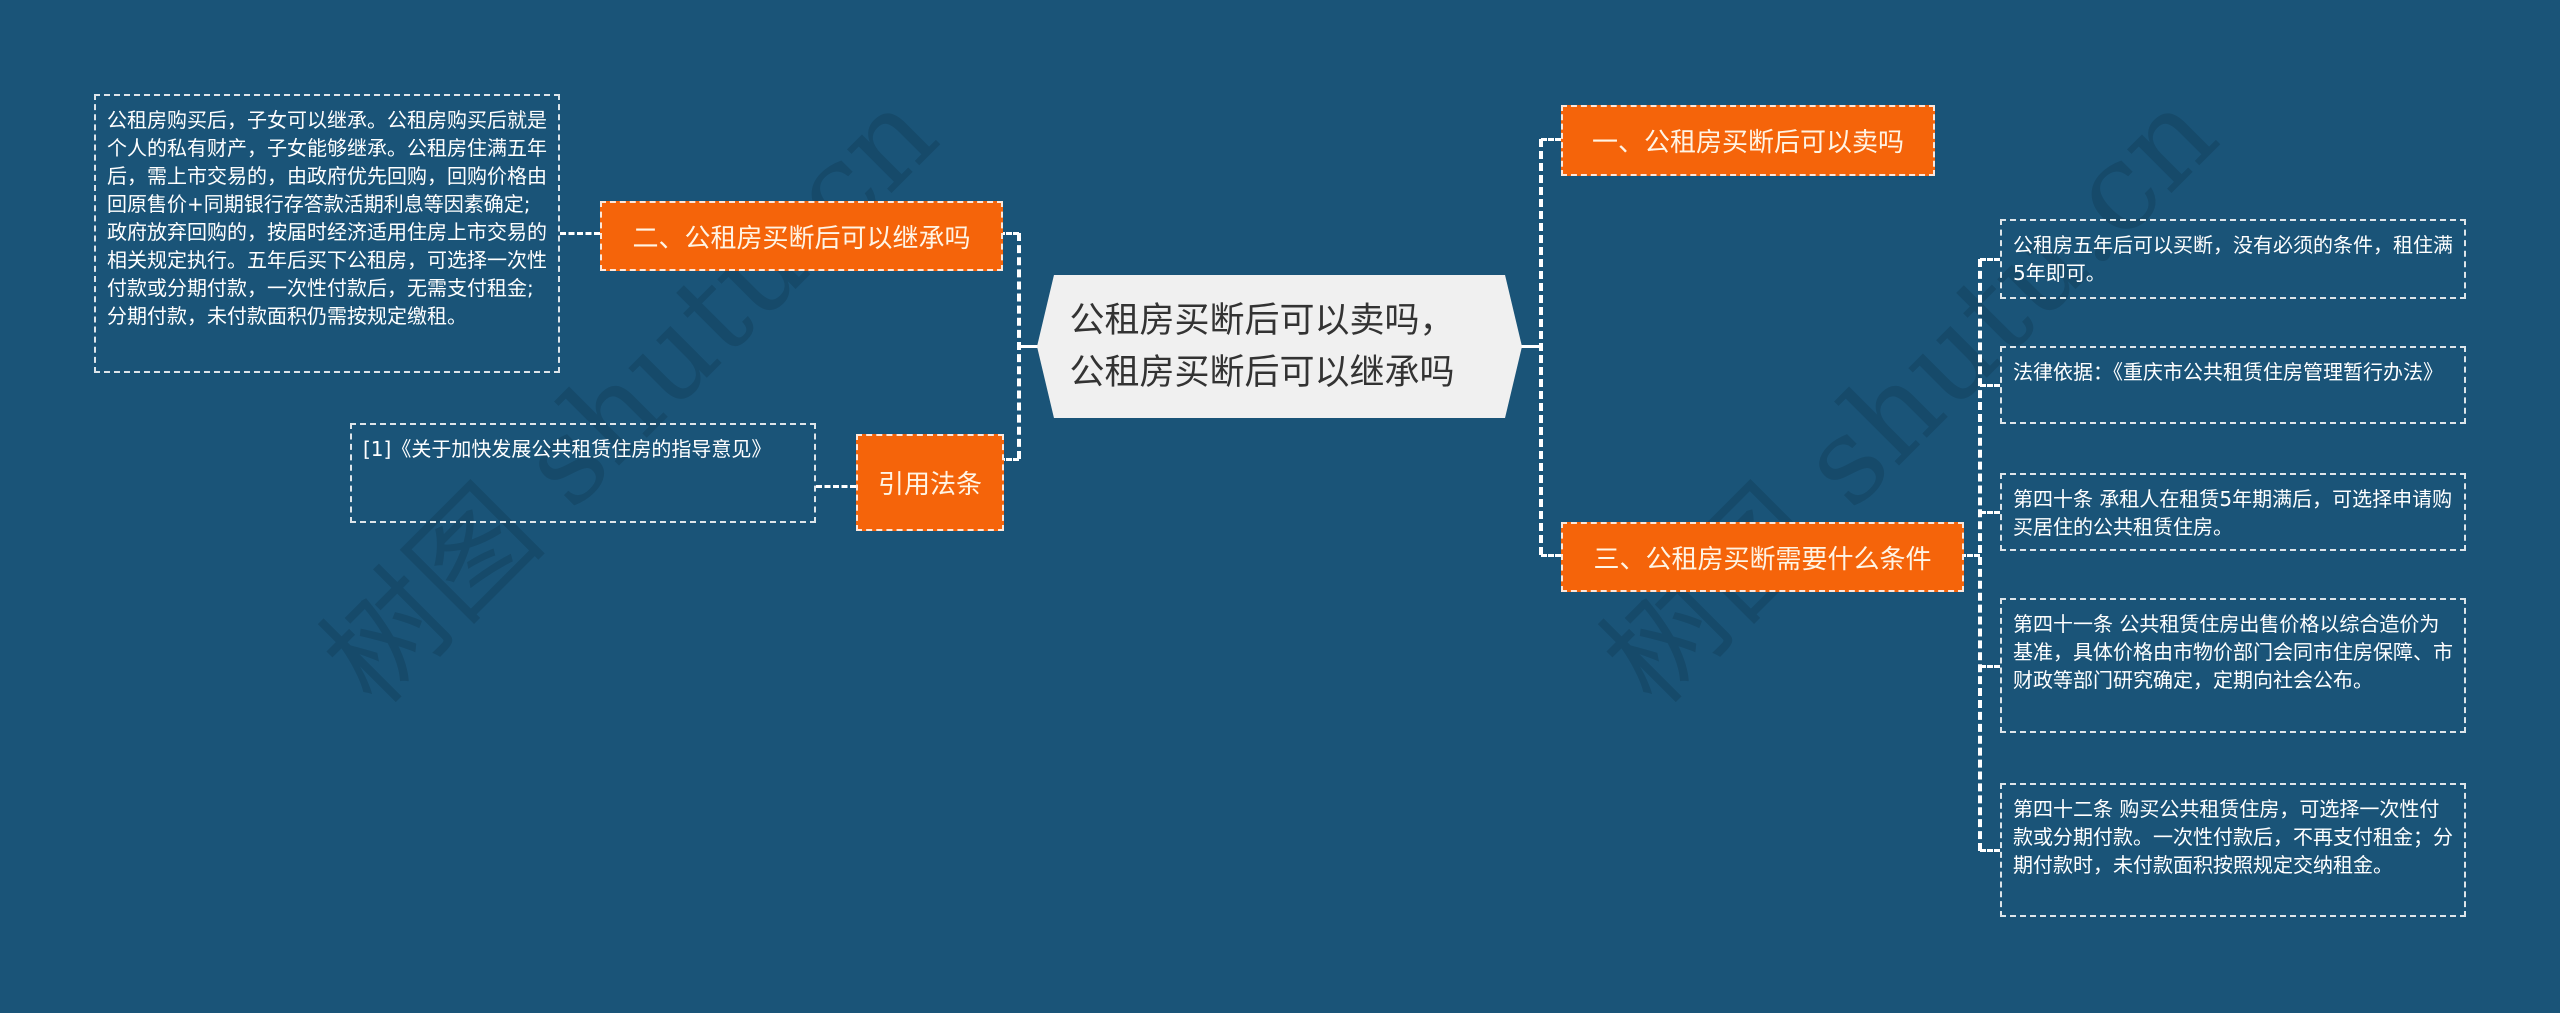  What do you see at coordinates (1531, 346) in the screenshot?
I see `connector-root-right` at bounding box center [1531, 346].